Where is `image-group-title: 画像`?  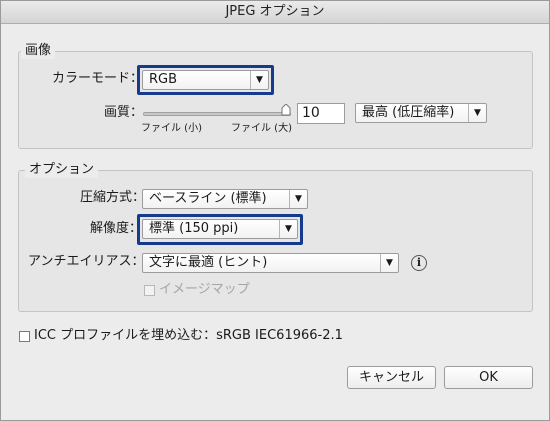
image-group-title: 画像 is located at coordinates (38, 51).